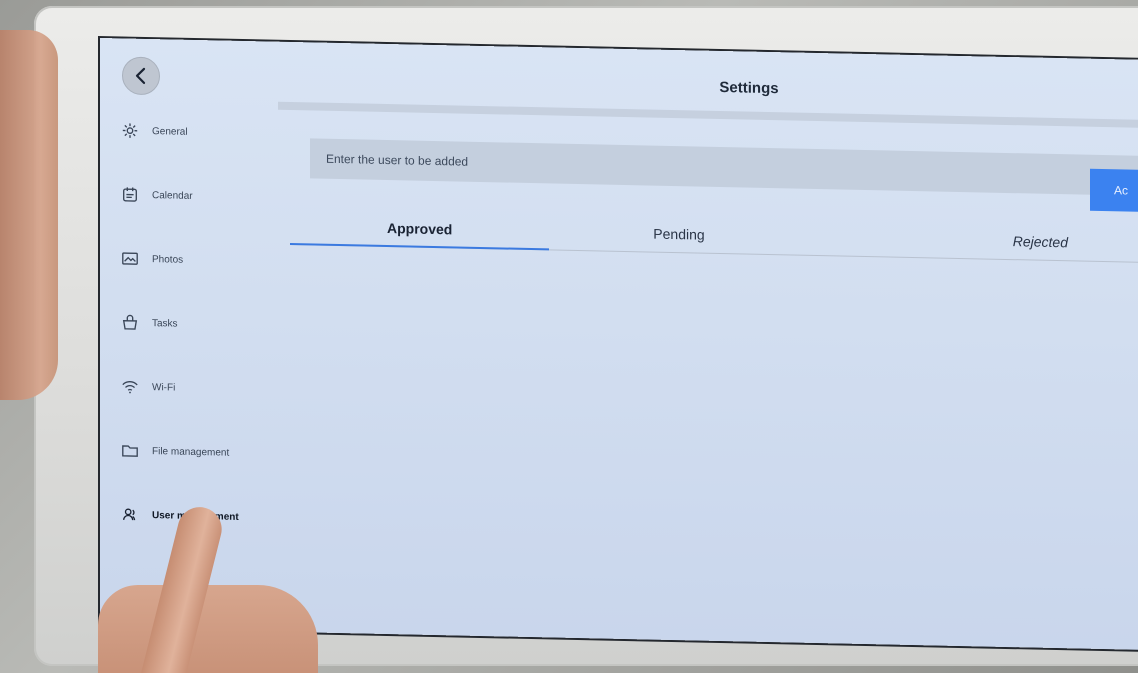 Image resolution: width=1138 pixels, height=673 pixels. Describe the element at coordinates (191, 452) in the screenshot. I see `sidebar-item-label: File management` at that location.